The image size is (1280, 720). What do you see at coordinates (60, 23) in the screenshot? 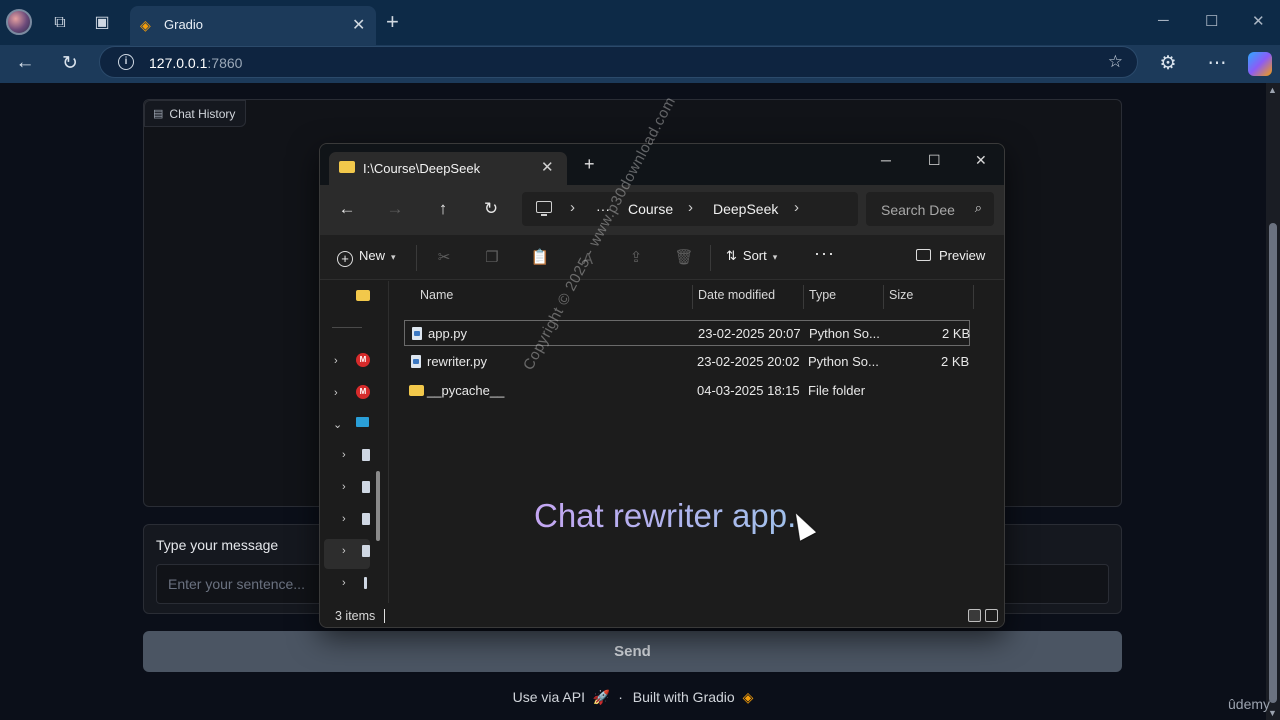
I see `workspaces-icon: ⧉` at bounding box center [60, 23].